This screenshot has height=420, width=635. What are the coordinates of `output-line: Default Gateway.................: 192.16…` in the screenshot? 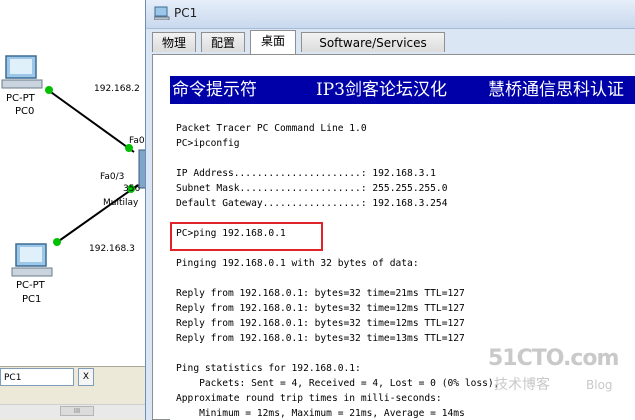 It's located at (312, 203).